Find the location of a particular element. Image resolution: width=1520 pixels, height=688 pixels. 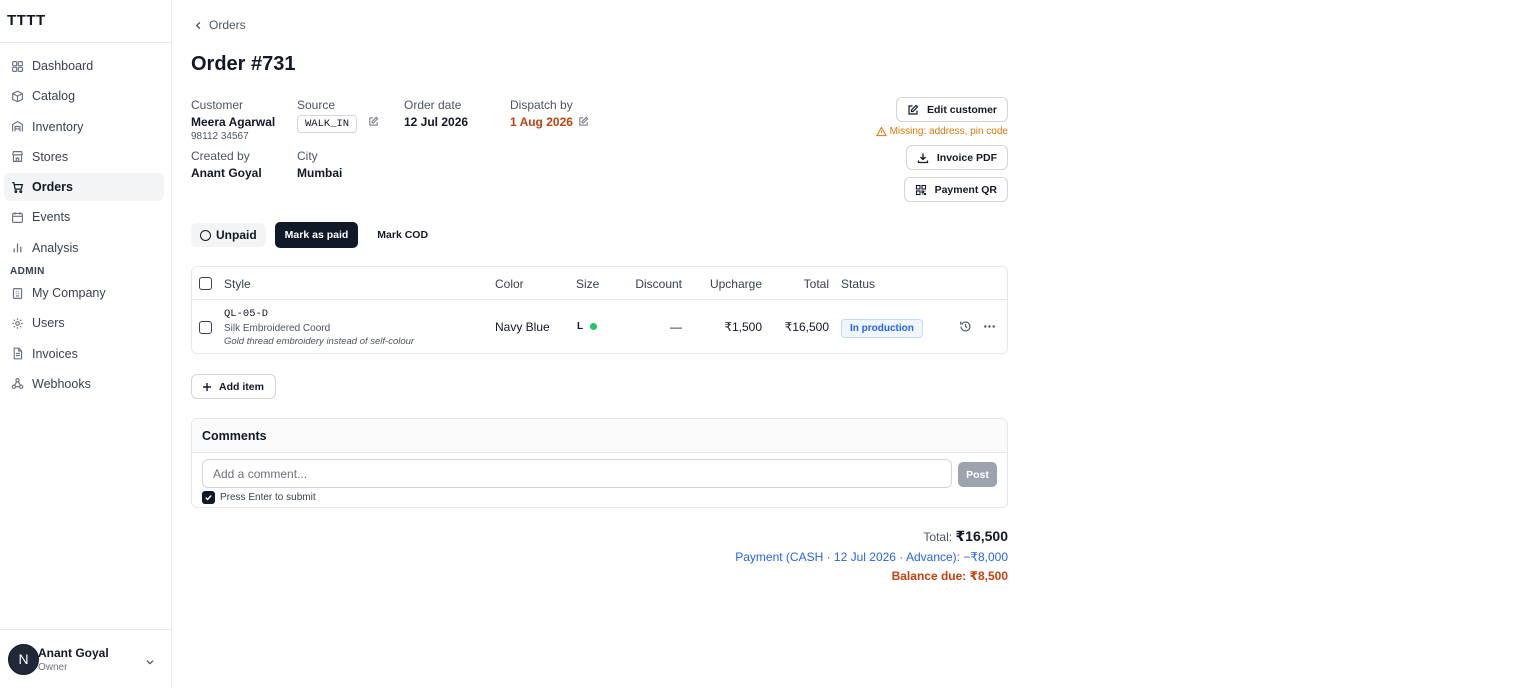

bar-chart-icon is located at coordinates (17, 248).